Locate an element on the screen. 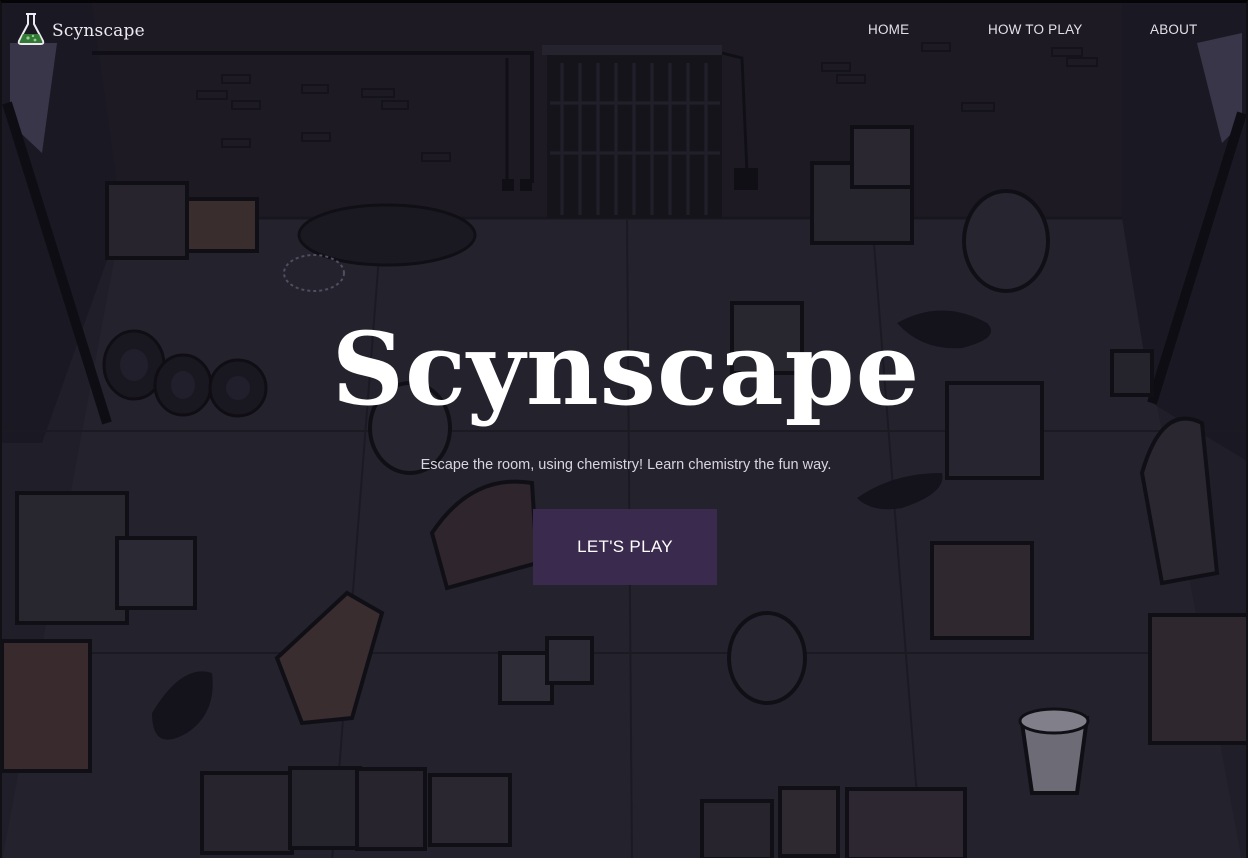 The height and width of the screenshot is (858, 1248). nav-link-home: HOME is located at coordinates (888, 29).